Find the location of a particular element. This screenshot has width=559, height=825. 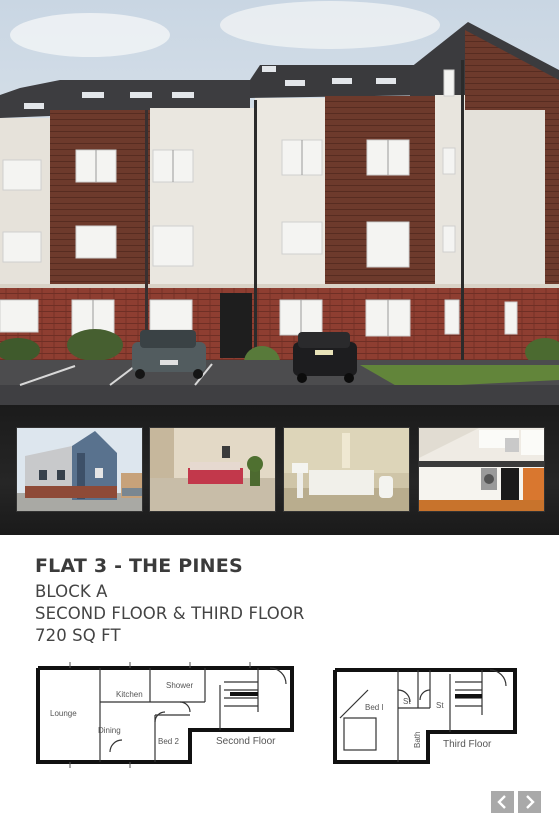

room-label-bed2: Bed 2 is located at coordinates (168, 741).